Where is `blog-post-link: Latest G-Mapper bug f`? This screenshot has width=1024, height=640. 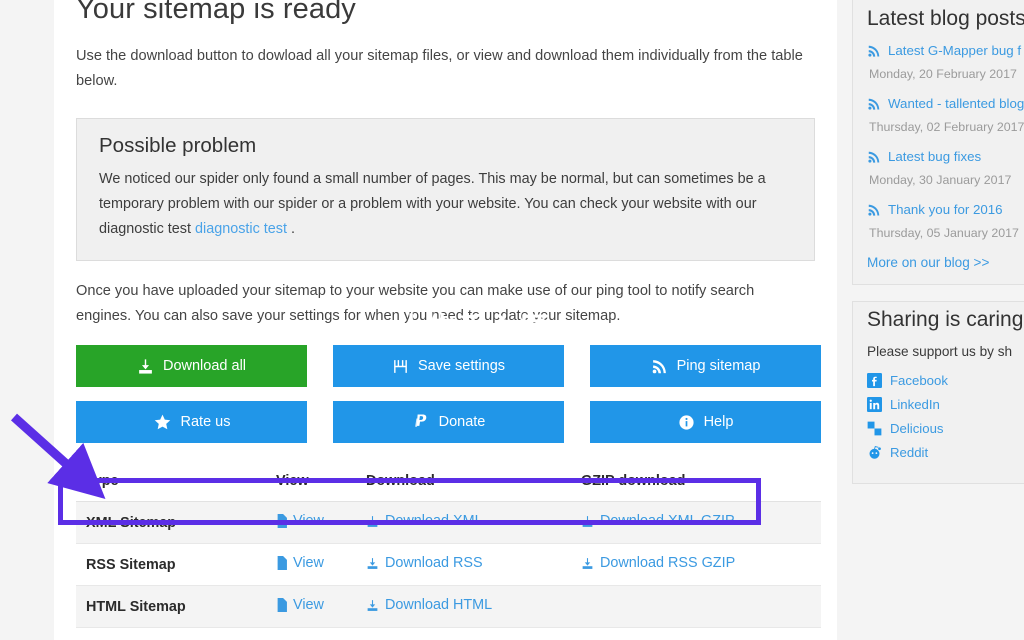
blog-post-link: Latest G-Mapper bug f is located at coordinates (945, 50).